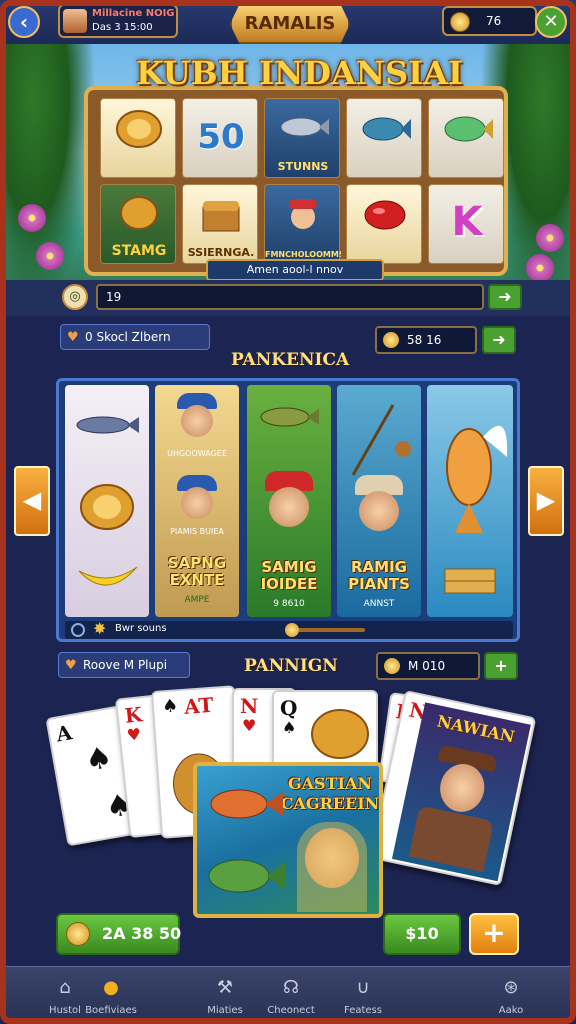 The width and height of the screenshot is (576, 1024). I want to click on settings-icon: ⊛, so click(511, 987).